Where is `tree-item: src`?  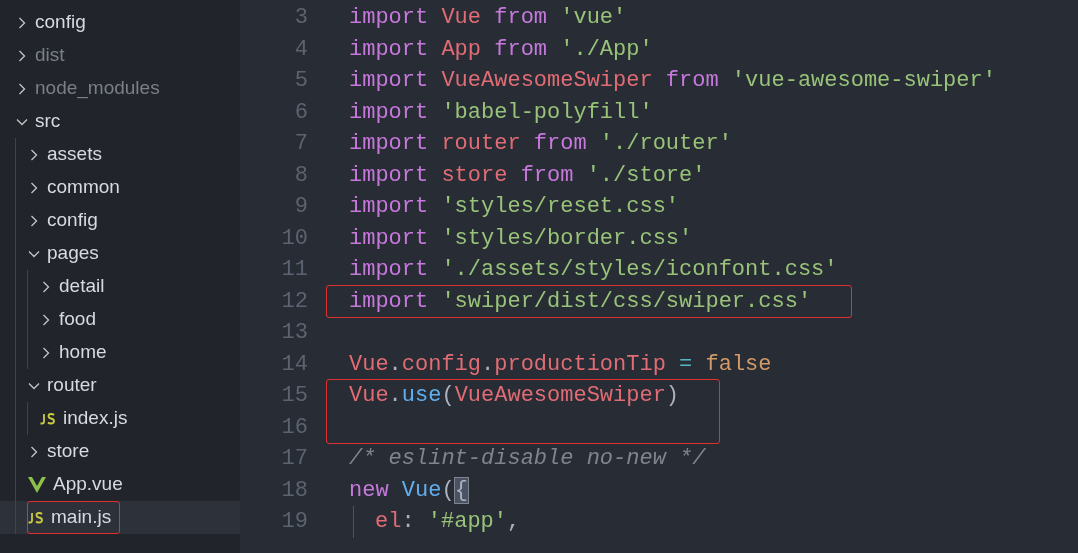 tree-item: src is located at coordinates (42, 121).